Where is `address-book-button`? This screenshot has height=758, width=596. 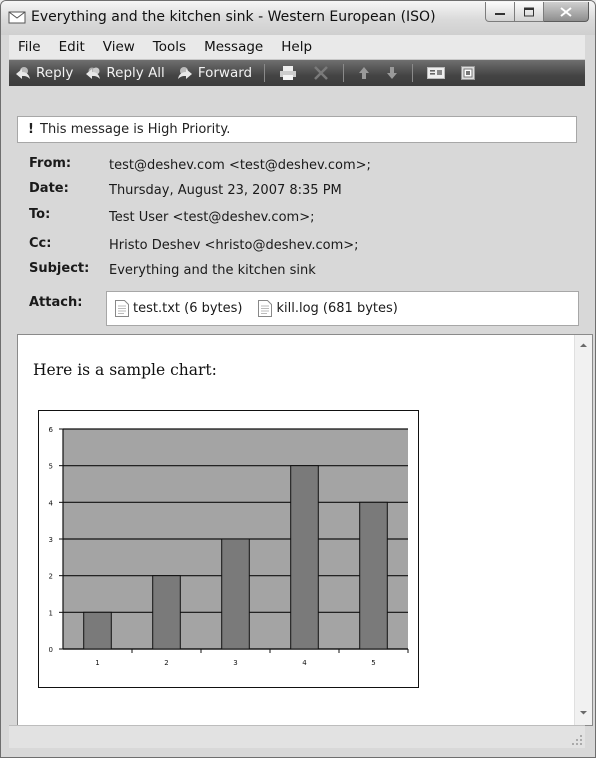 address-book-button is located at coordinates (436, 73).